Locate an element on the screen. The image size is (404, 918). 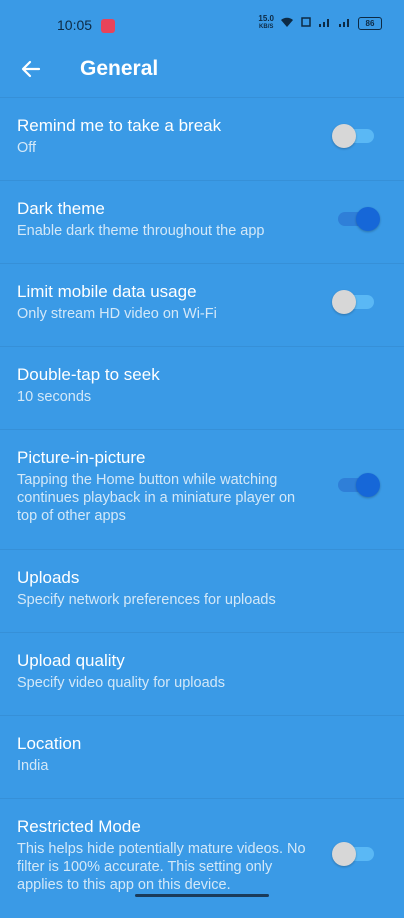
network-speed-unit: KB/S is located at coordinates (266, 27).